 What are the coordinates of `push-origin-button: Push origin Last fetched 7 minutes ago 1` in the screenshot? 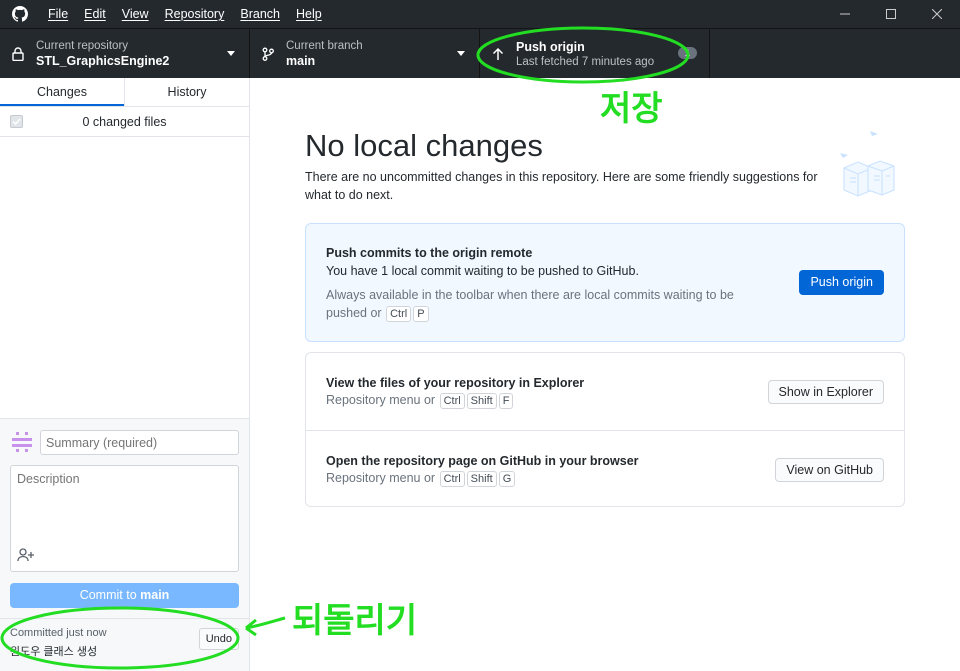 It's located at (595, 53).